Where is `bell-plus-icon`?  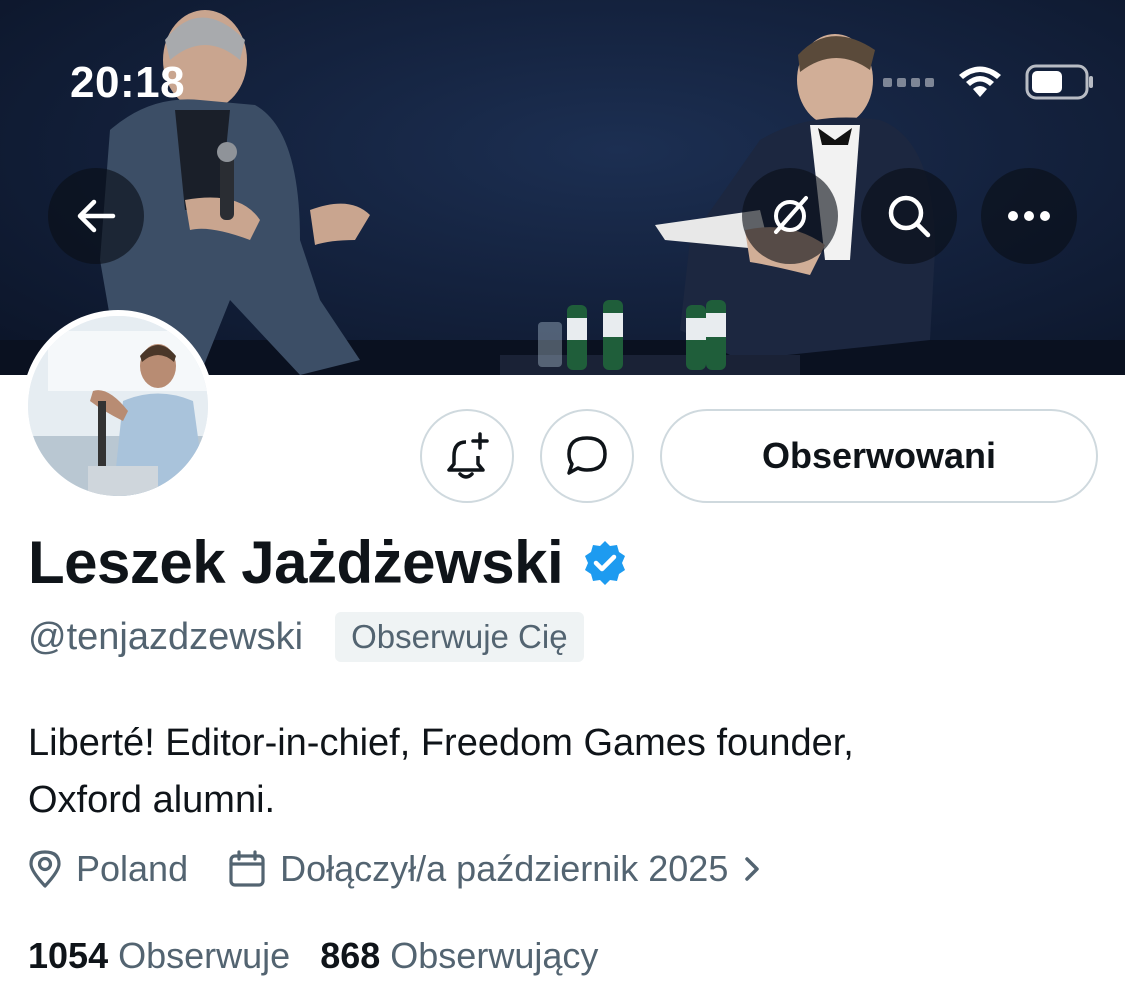 bell-plus-icon is located at coordinates (468, 455).